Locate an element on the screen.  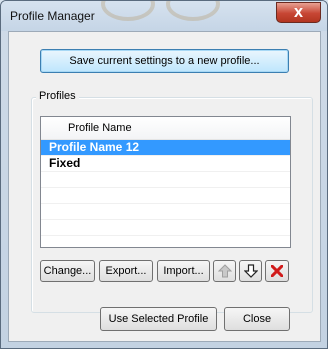
window-close-button: X is located at coordinates (298, 12).